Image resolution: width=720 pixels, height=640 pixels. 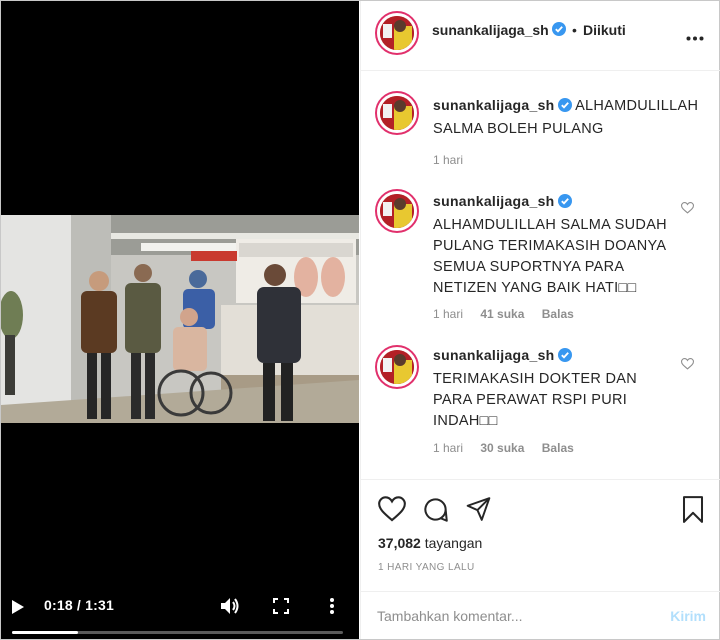 I want to click on bookmark-icon, so click(x=693, y=512).